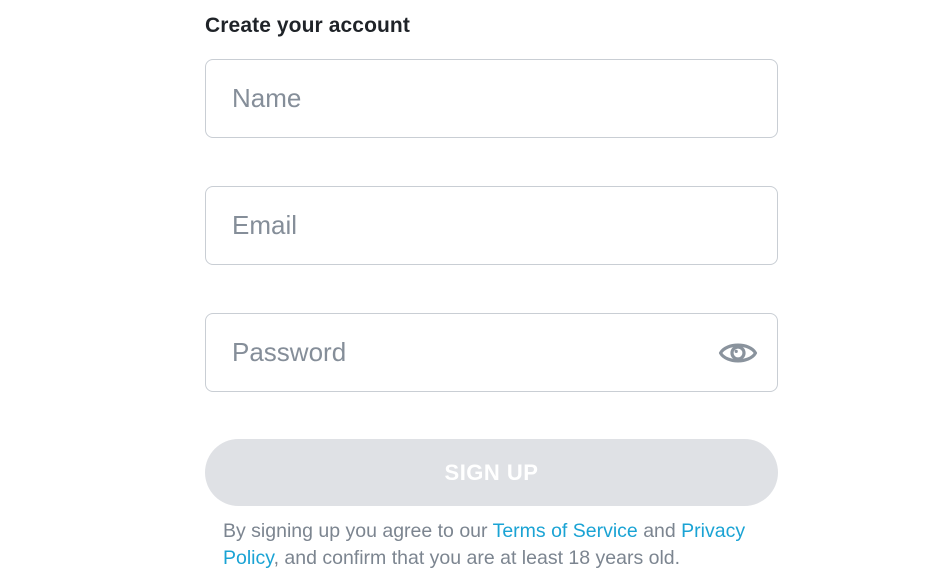  I want to click on name-field, so click(491, 98).